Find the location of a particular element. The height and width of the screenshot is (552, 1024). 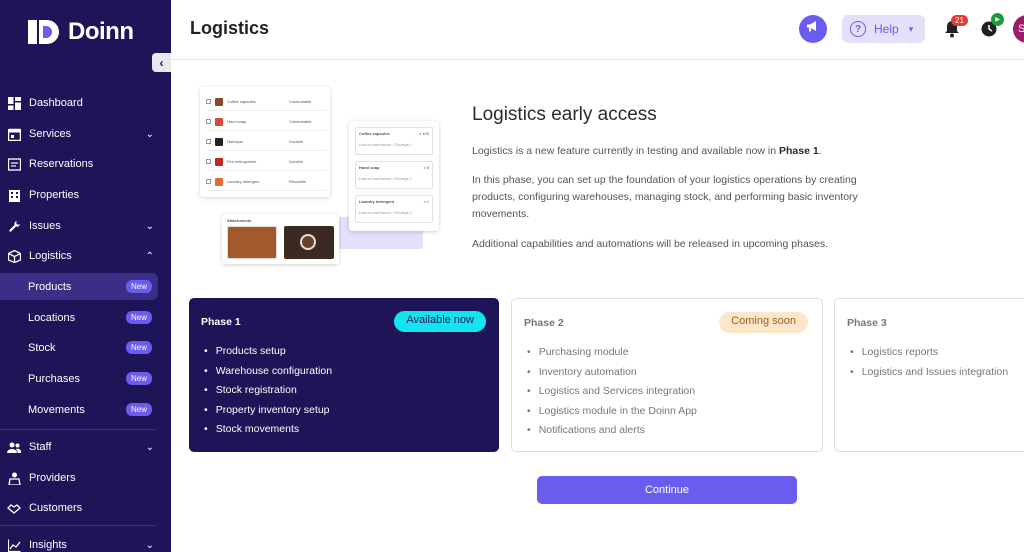

collapse-sidebar-button: ‹ is located at coordinates (161, 62).